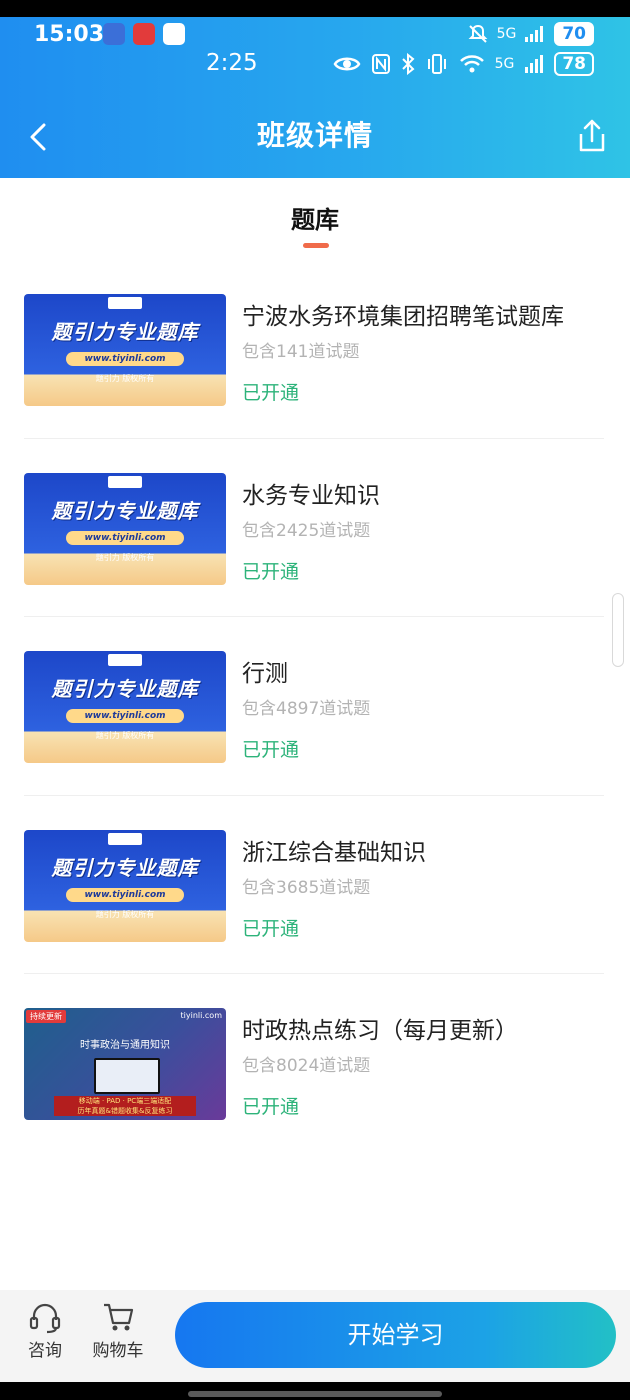  Describe the element at coordinates (471, 64) in the screenshot. I see `wifi-icon` at that location.